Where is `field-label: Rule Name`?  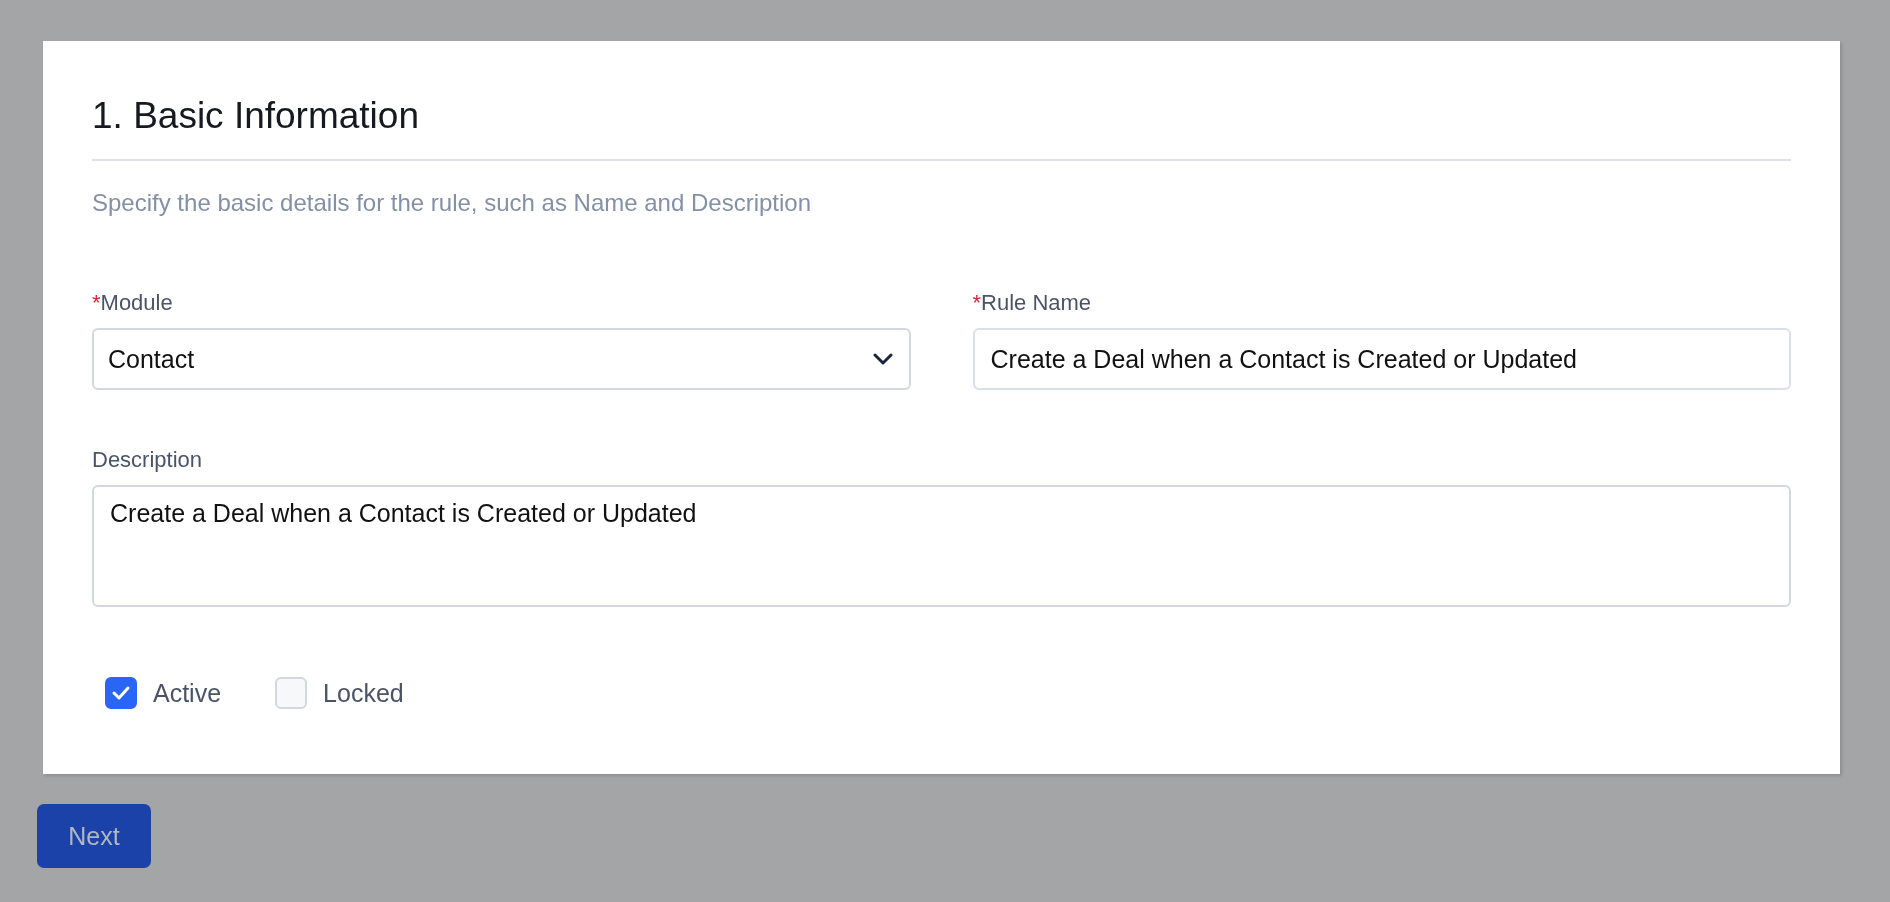 field-label: Rule Name is located at coordinates (1036, 302).